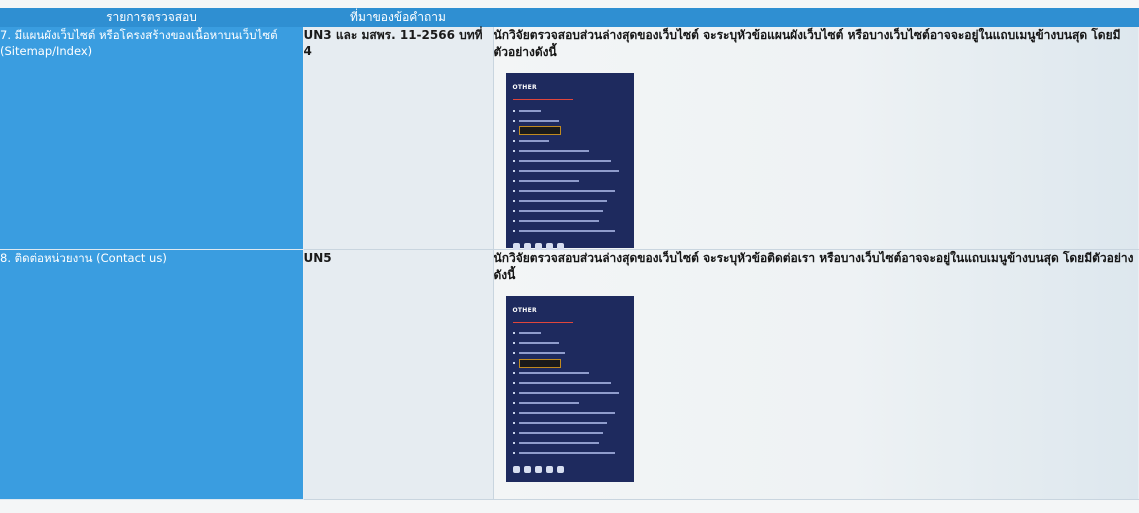 The image size is (1139, 513). Describe the element at coordinates (569, 469) in the screenshot. I see `screenshot-social-icons` at that location.